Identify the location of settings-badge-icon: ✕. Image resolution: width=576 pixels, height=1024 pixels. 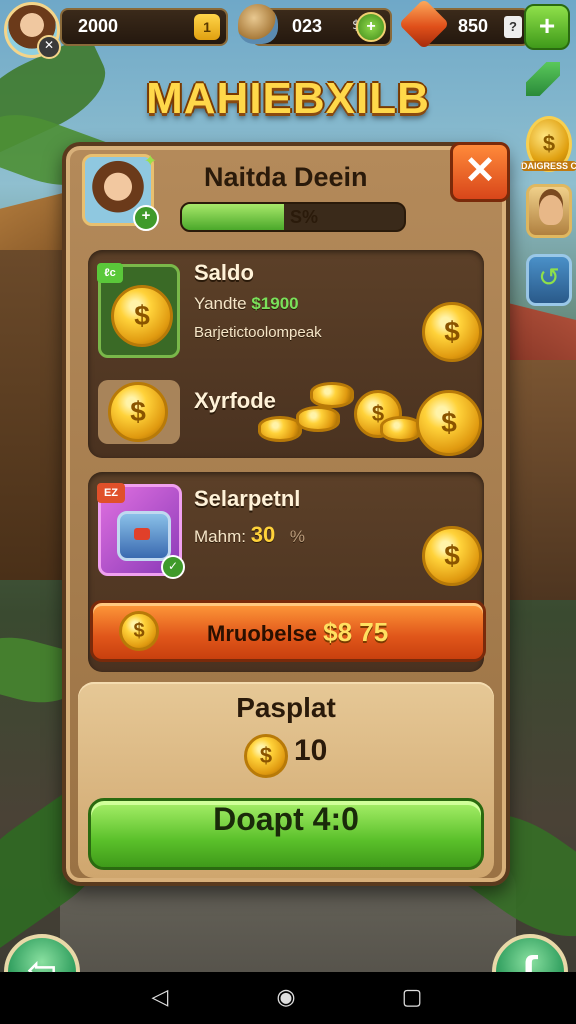
(49, 47).